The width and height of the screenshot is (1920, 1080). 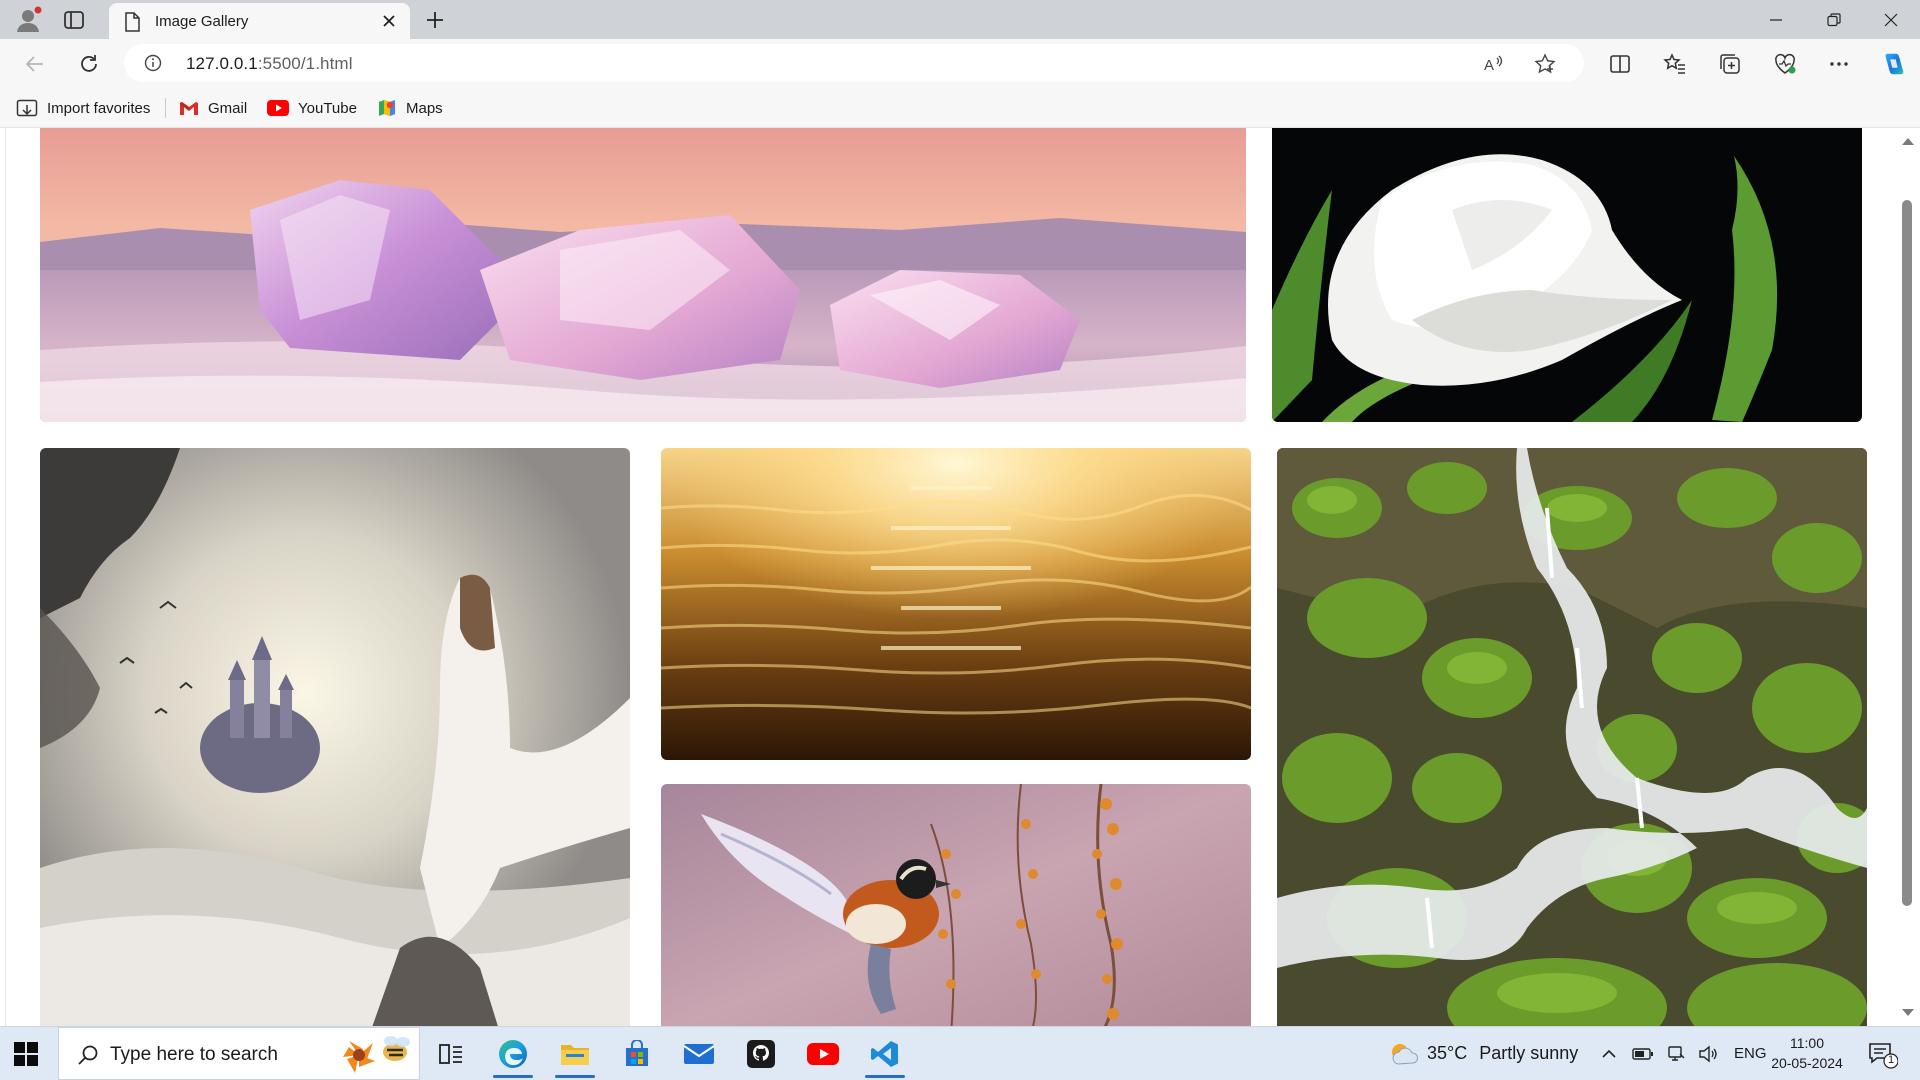 I want to click on taskbar-search-box: Type here to search, so click(x=239, y=1053).